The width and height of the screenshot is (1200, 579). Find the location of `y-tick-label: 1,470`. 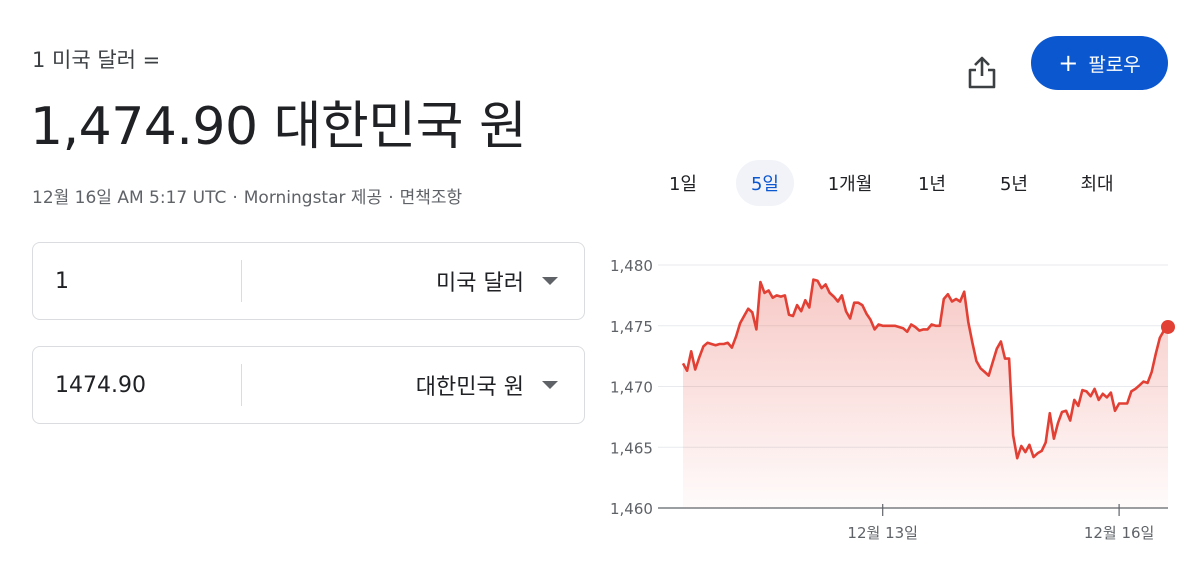

y-tick-label: 1,470 is located at coordinates (631, 388).